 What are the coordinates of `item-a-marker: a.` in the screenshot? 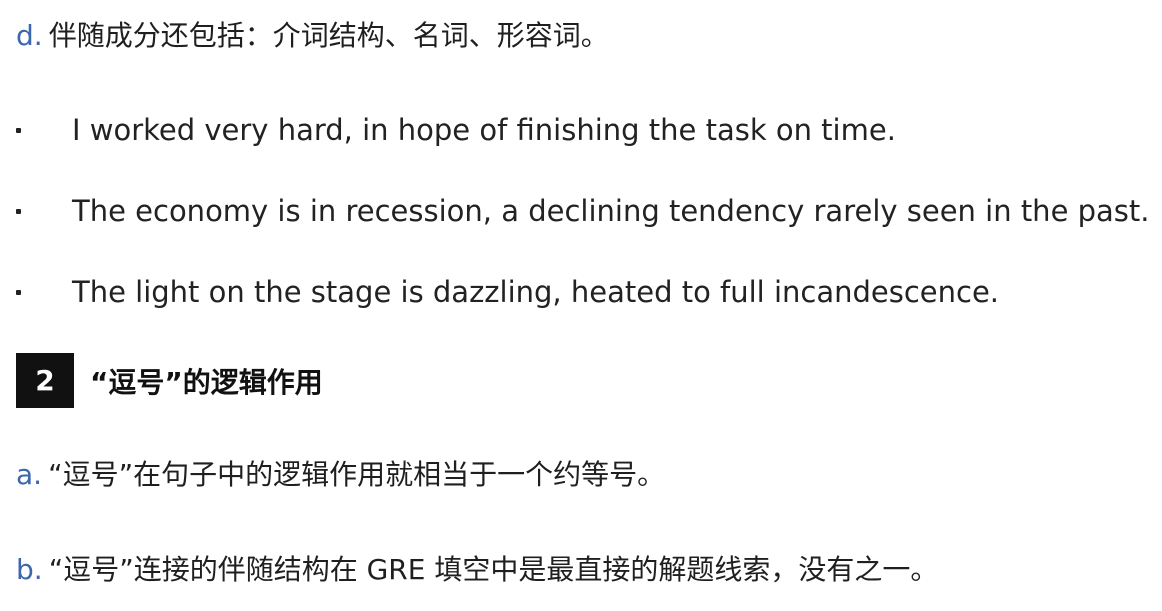 It's located at (29, 474).